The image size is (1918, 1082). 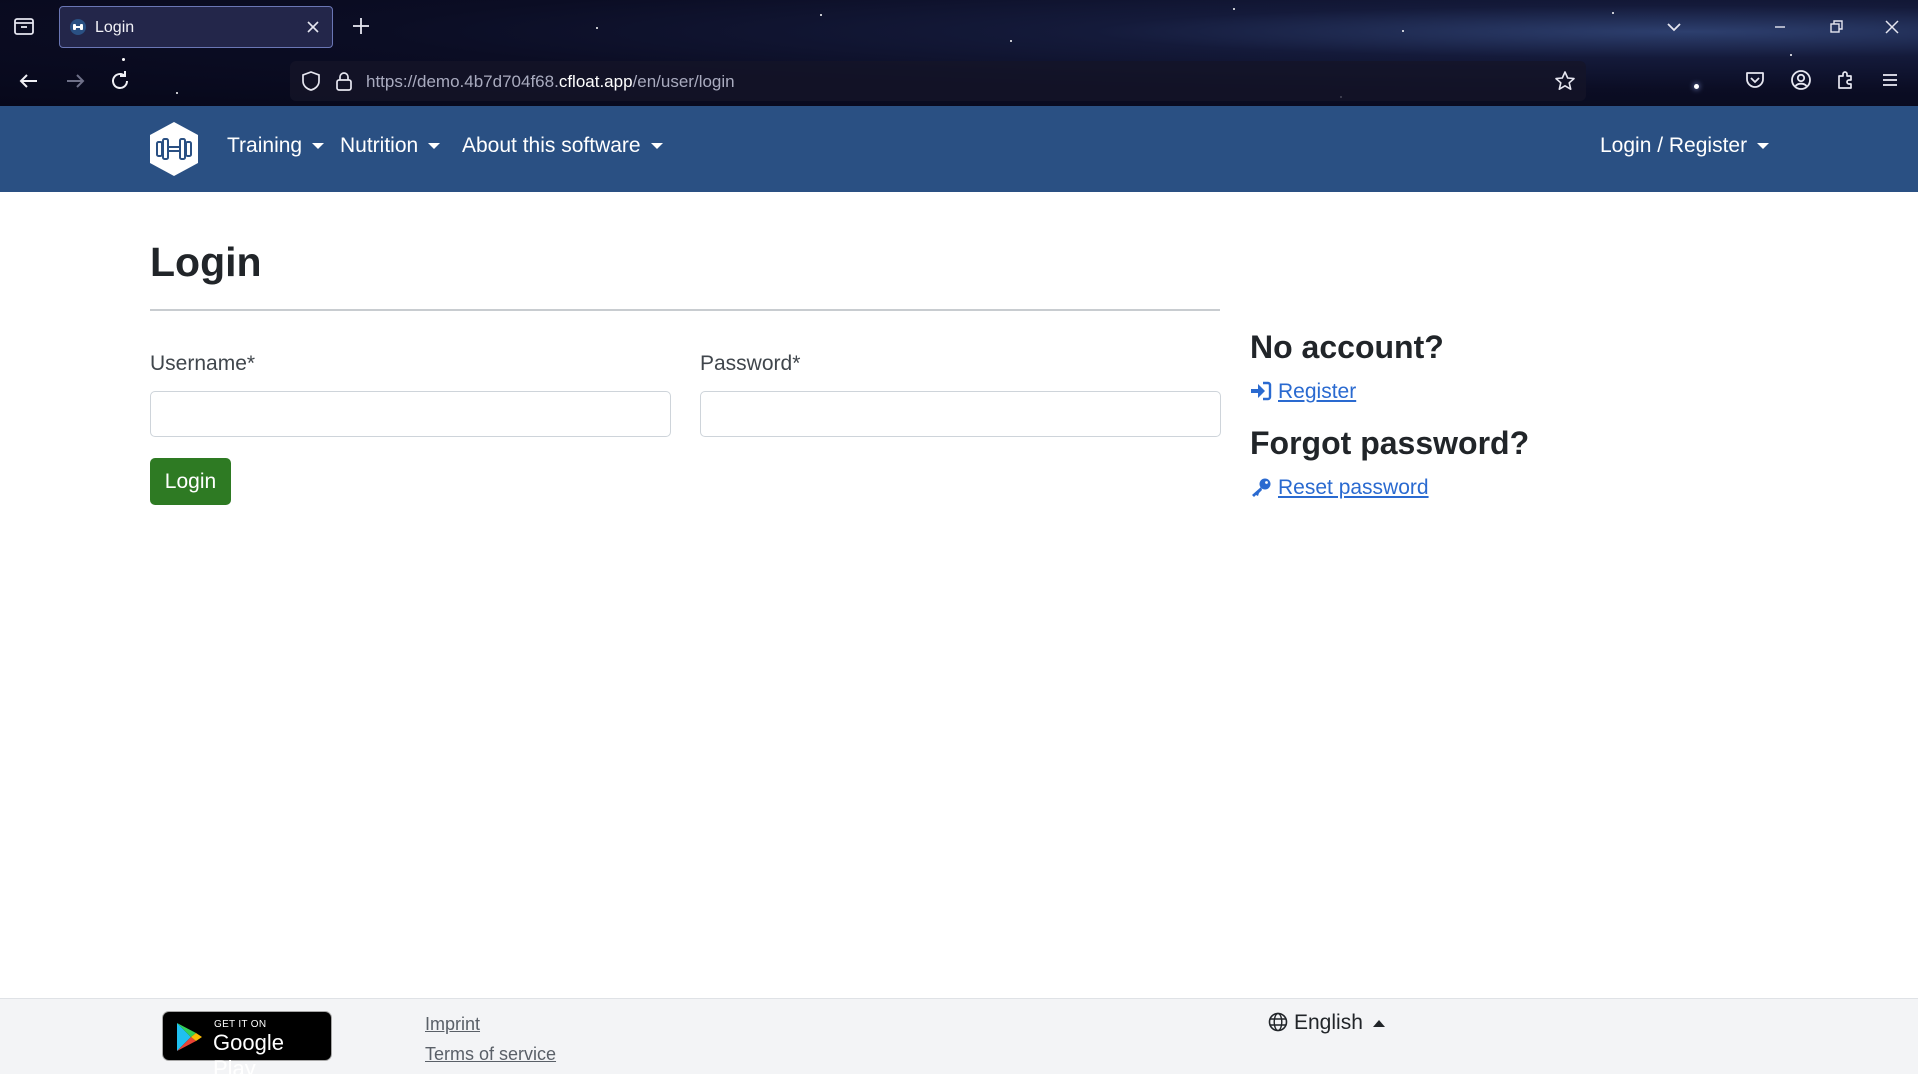 What do you see at coordinates (595, 81) in the screenshot?
I see `url-host: cfloat.app` at bounding box center [595, 81].